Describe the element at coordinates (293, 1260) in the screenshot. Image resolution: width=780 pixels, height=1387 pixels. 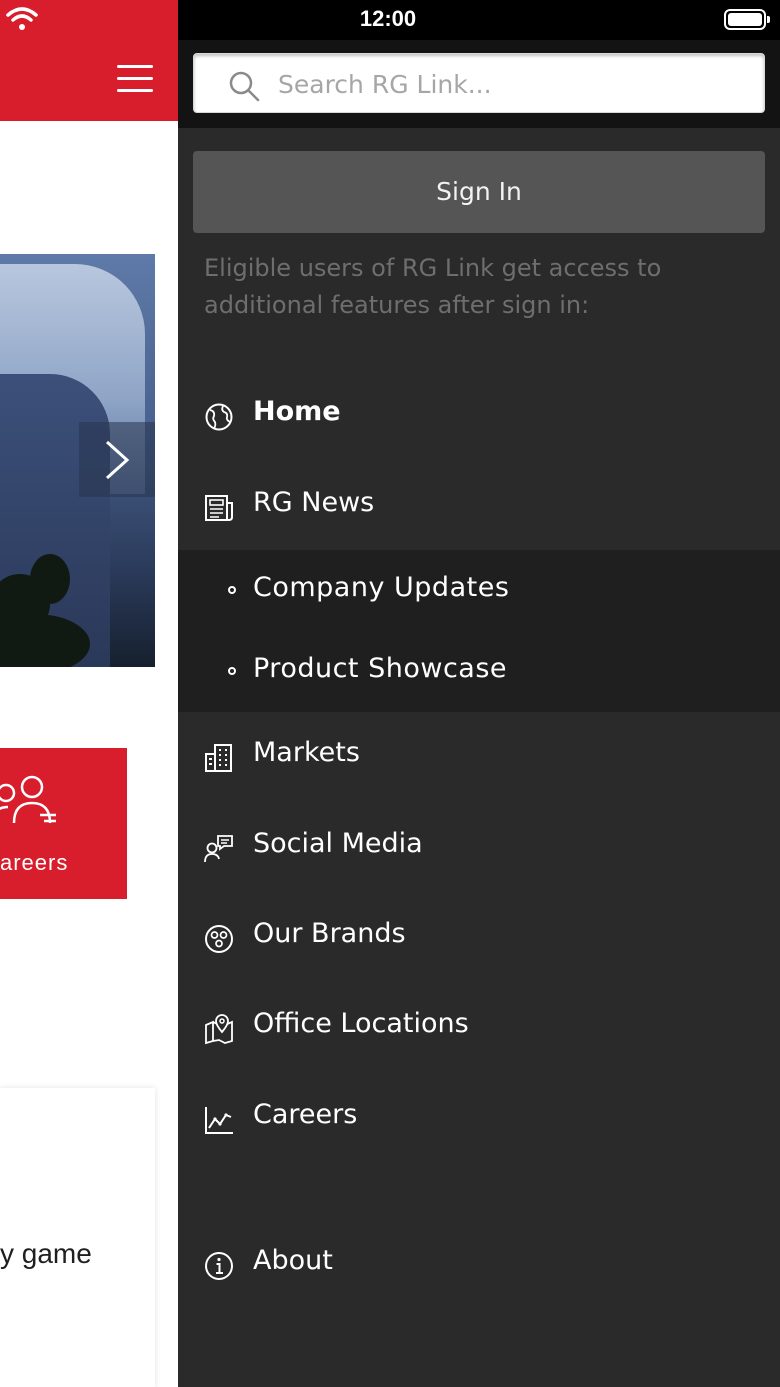
I see `nav-label-about: About` at that location.